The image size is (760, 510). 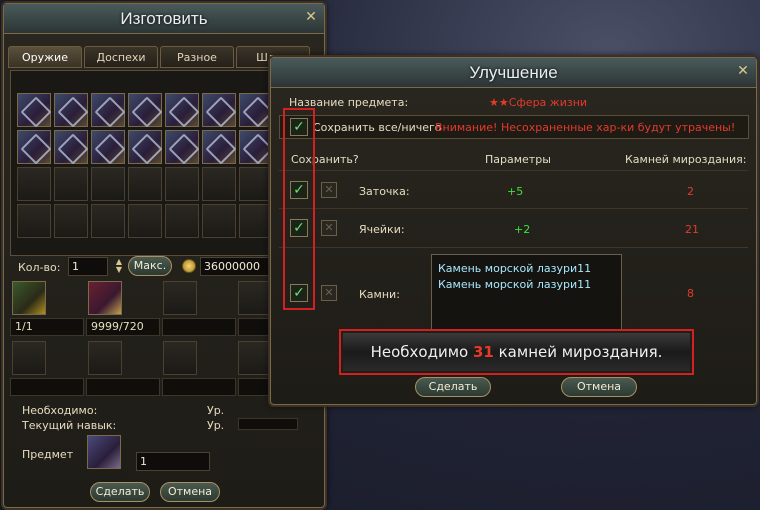 What do you see at coordinates (419, 352) in the screenshot?
I see `required-prefix: Необходимо` at bounding box center [419, 352].